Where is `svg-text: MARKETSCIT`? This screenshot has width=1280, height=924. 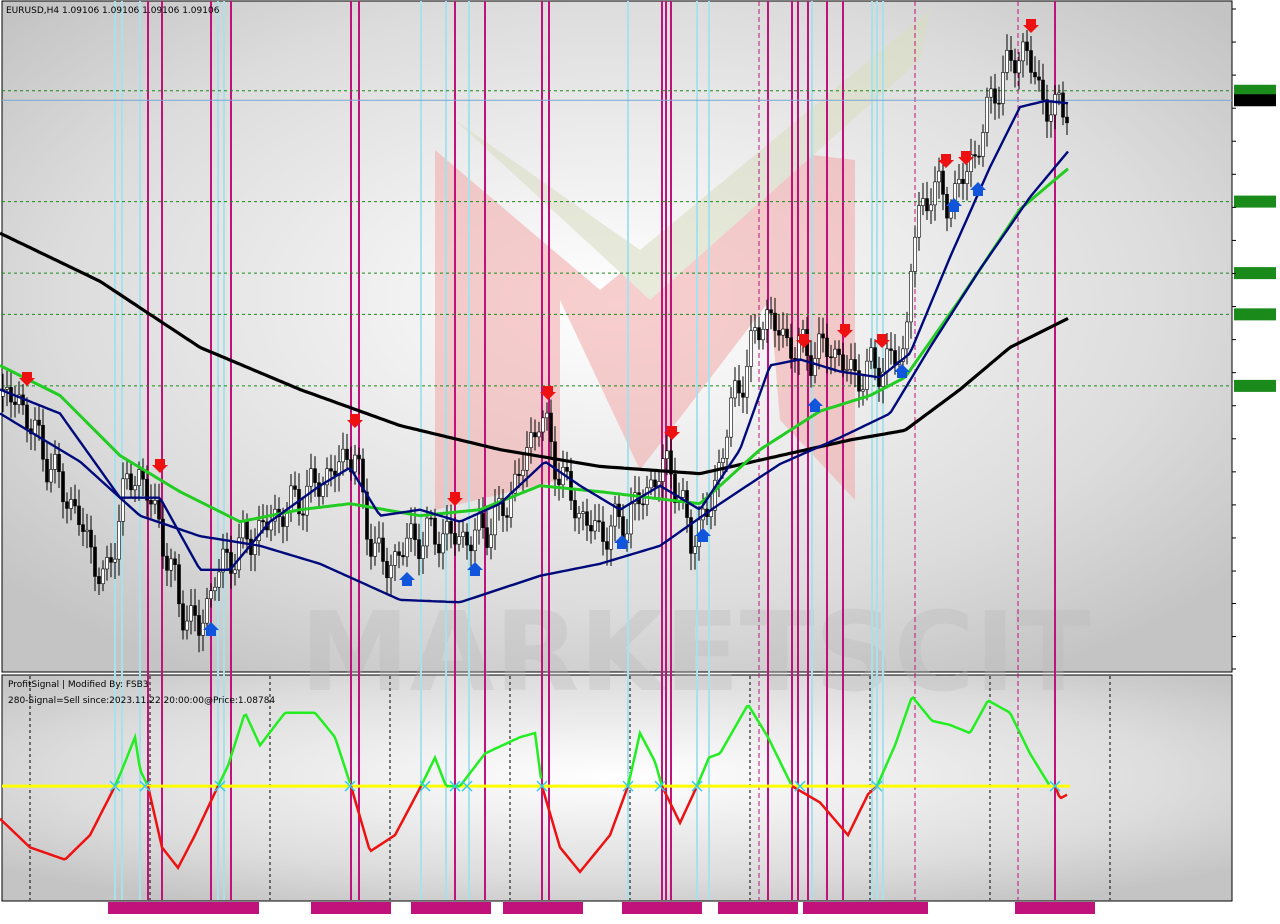
svg-text: MARKETSCIT is located at coordinates (695, 652).